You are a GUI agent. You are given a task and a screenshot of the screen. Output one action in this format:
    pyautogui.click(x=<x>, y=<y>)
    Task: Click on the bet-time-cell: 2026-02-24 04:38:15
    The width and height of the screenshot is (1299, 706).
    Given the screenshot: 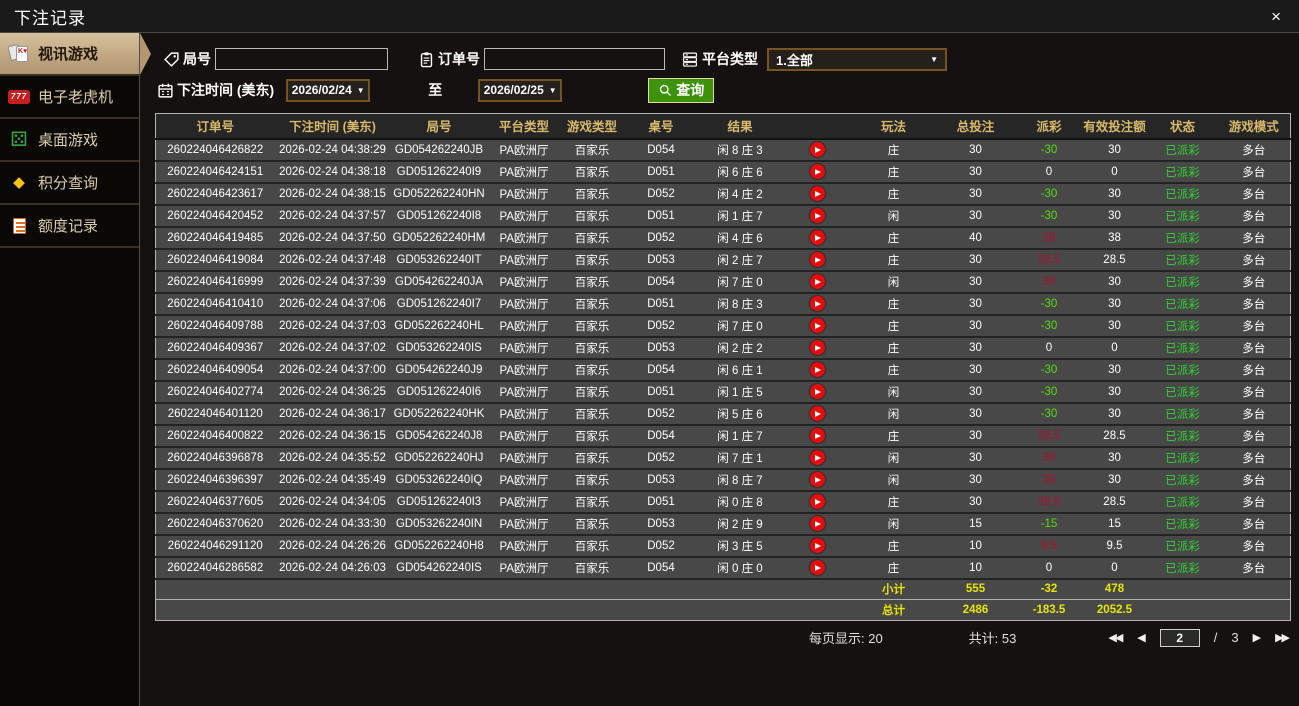 What is the action you would take?
    pyautogui.click(x=332, y=194)
    